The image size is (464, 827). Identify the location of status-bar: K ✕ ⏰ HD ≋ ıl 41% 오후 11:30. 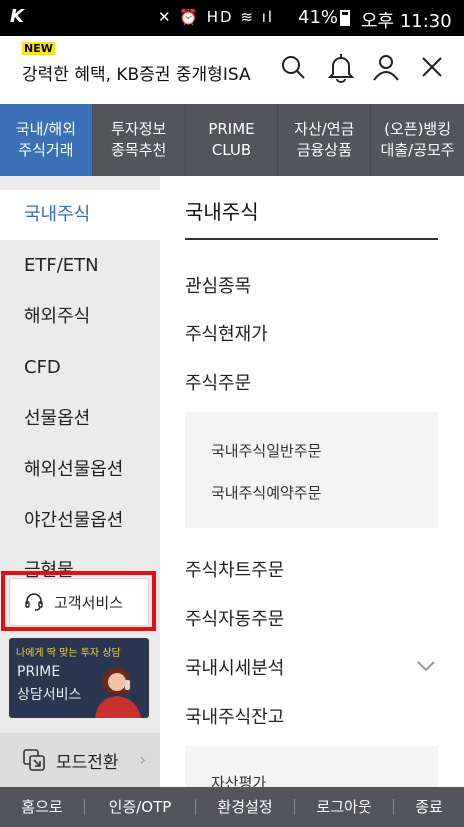
(232, 18).